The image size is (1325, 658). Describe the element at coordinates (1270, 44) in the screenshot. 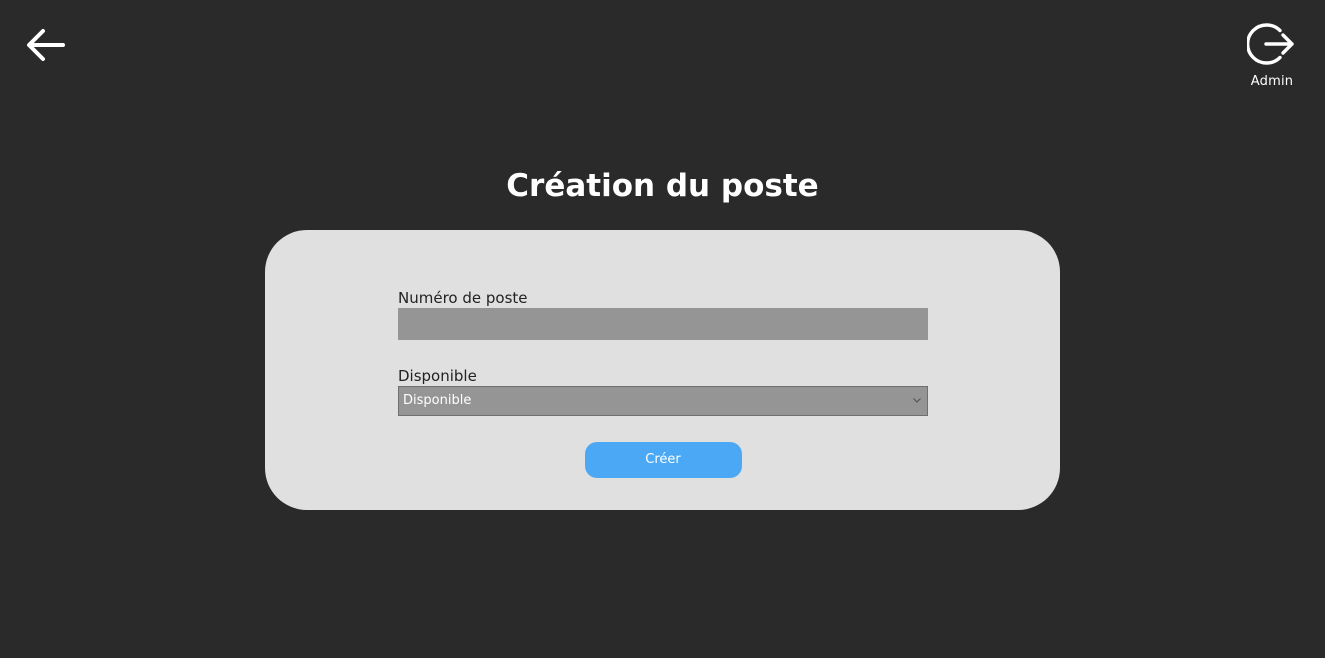

I see `logout-icon` at that location.